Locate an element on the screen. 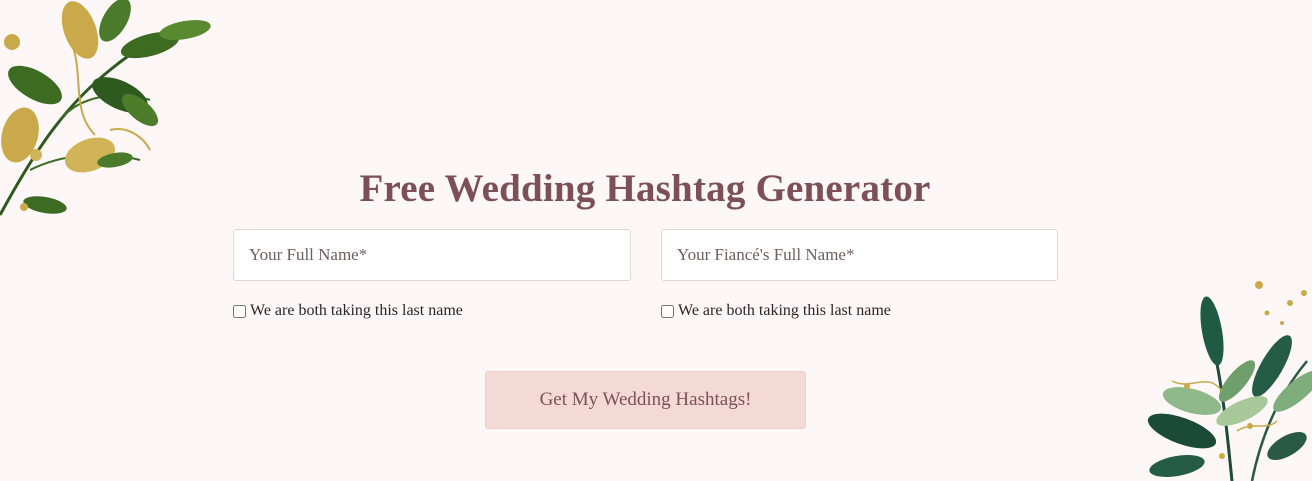  shared-last-name-label-1: We are both taking this last name is located at coordinates (356, 310).